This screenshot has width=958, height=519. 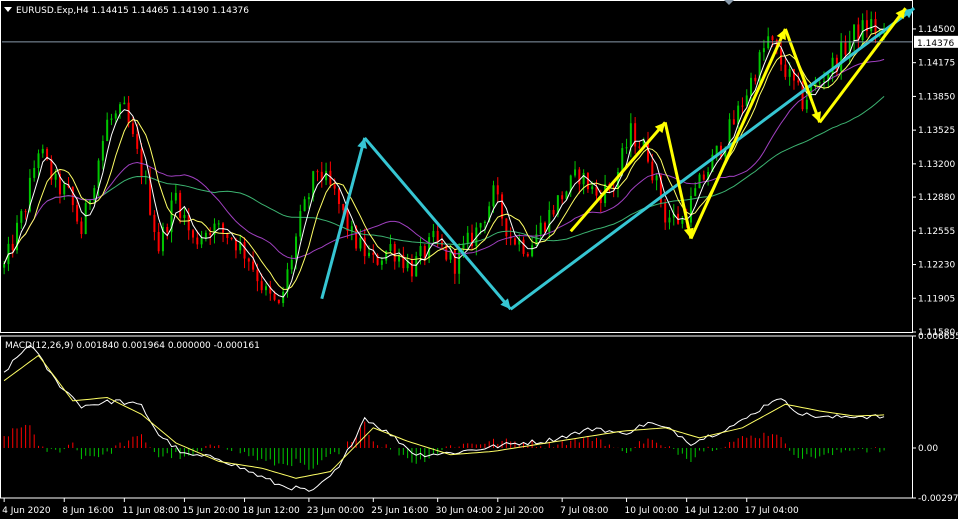 What do you see at coordinates (652, 511) in the screenshot?
I see `time-tick-label: 10 Jul 00:00` at bounding box center [652, 511].